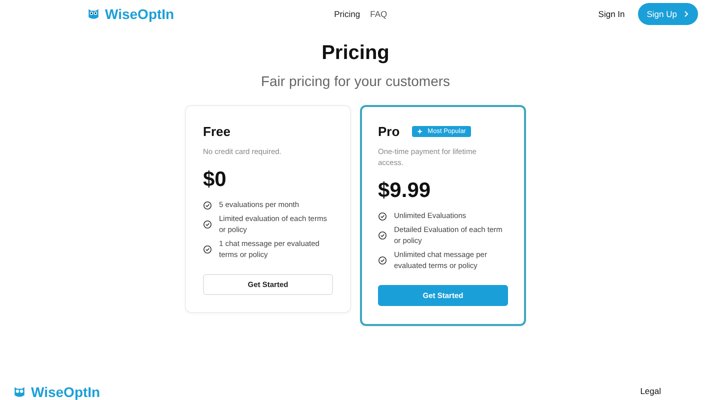 Image resolution: width=711 pixels, height=400 pixels. What do you see at coordinates (686, 14) in the screenshot?
I see `chevron-right-icon` at bounding box center [686, 14].